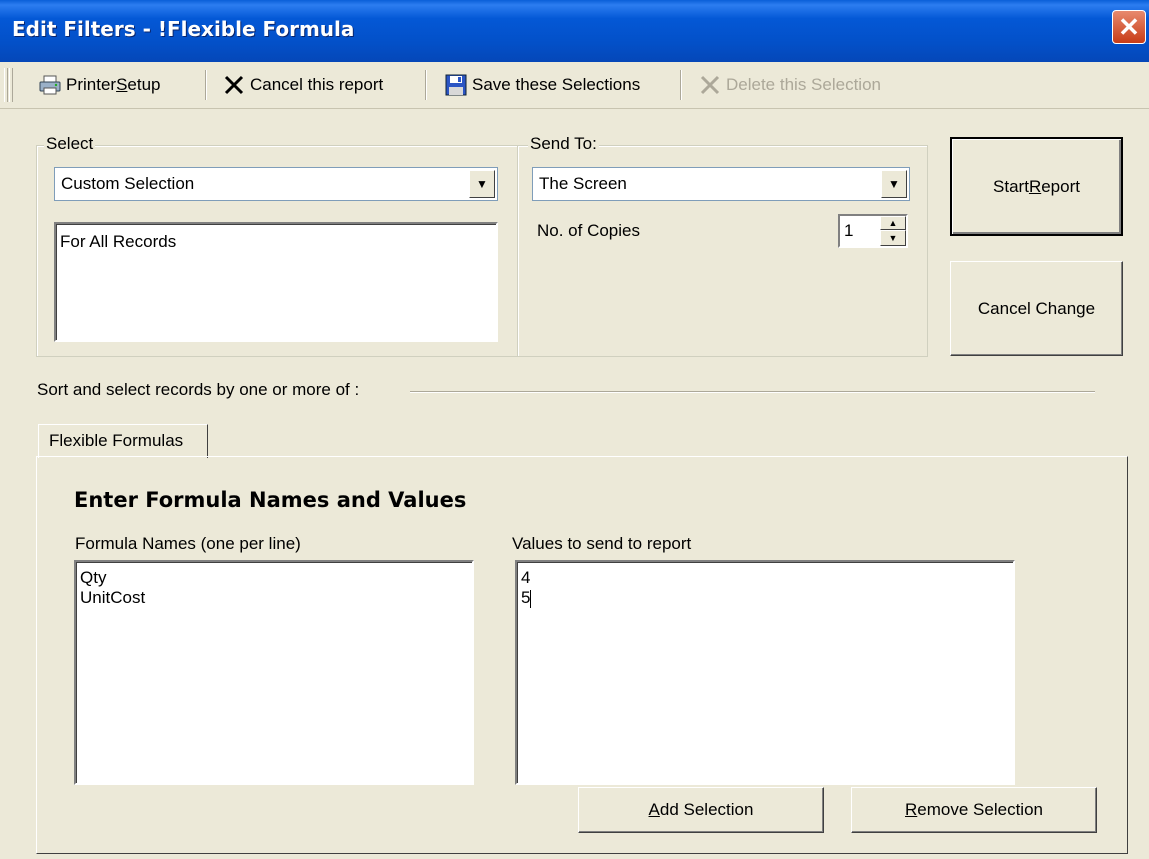 This screenshot has height=859, width=1149. Describe the element at coordinates (531, 598) in the screenshot. I see `text-cursor` at that location.